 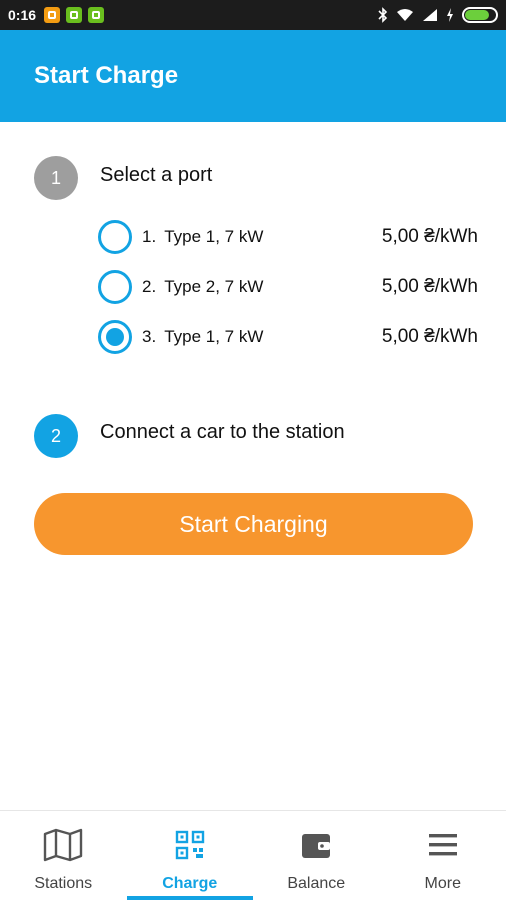 I want to click on signal-icon, so click(x=430, y=15).